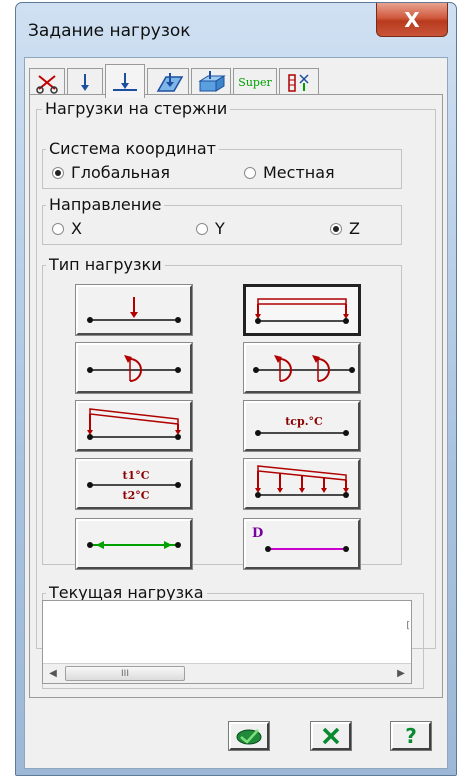  I want to click on load-dynamic-button: D, so click(302, 544).